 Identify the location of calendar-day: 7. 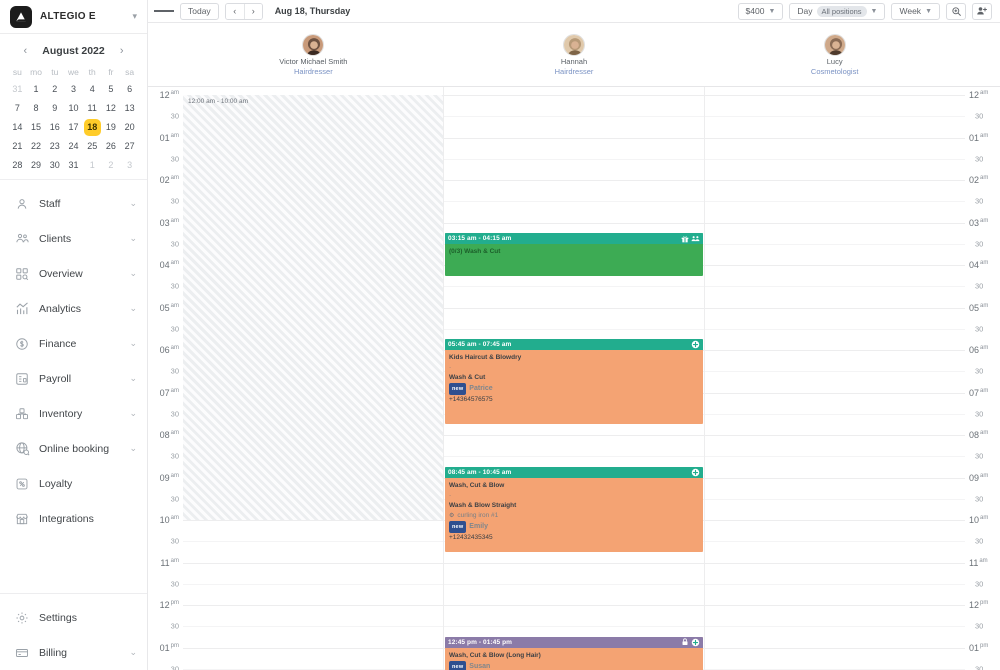
(17, 108).